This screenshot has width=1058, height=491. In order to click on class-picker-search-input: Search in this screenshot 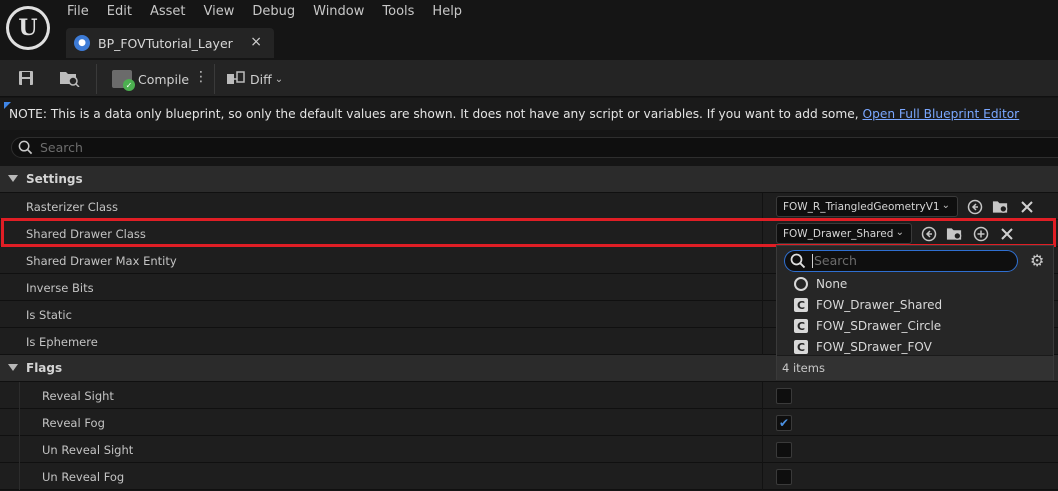, I will do `click(901, 261)`.